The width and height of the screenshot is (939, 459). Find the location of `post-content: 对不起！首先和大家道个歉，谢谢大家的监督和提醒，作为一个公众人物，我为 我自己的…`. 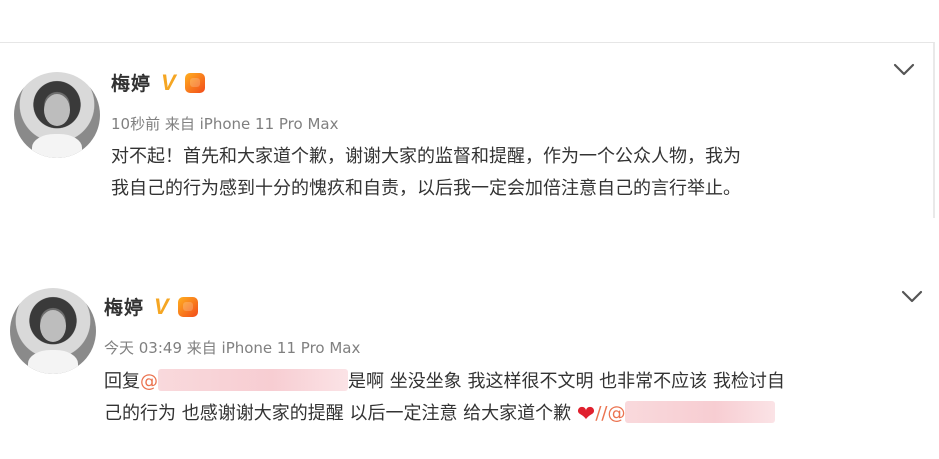

post-content: 对不起！首先和大家道个歉，谢谢大家的监督和提醒，作为一个公众人物，我为 我自己的… is located at coordinates (511, 173).